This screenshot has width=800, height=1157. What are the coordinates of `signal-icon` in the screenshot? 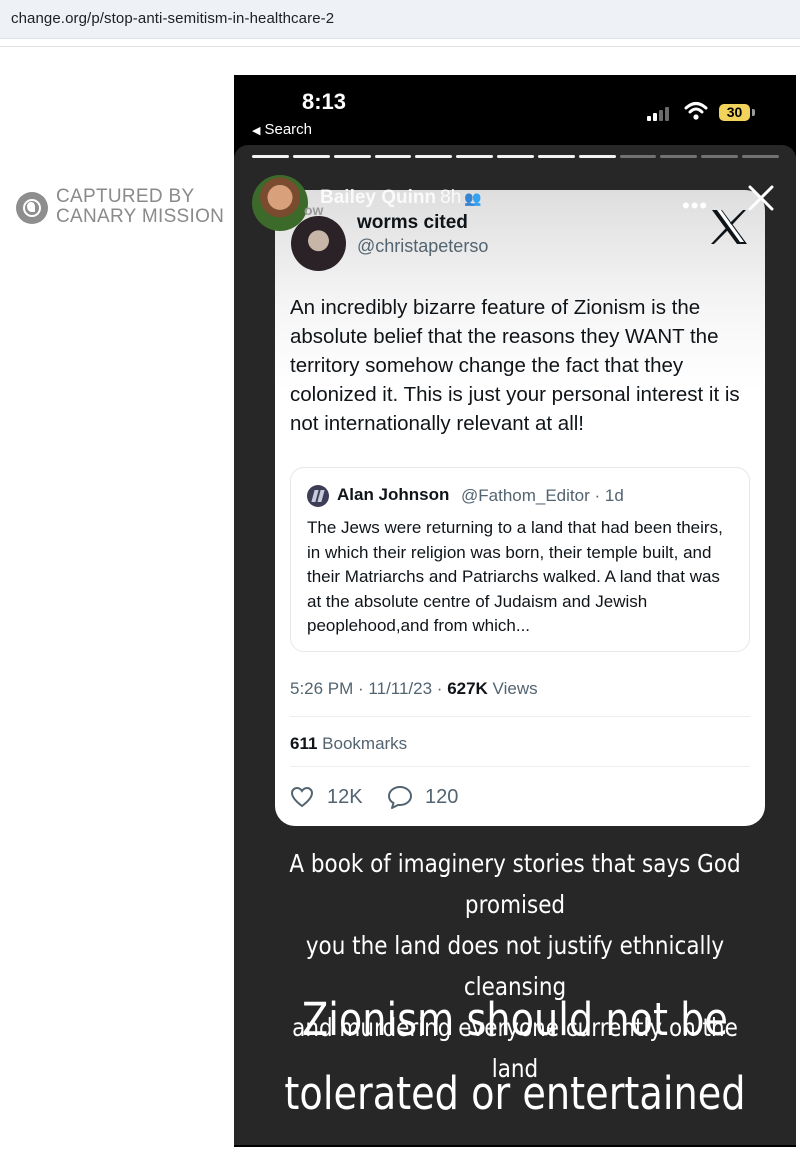 It's located at (660, 113).